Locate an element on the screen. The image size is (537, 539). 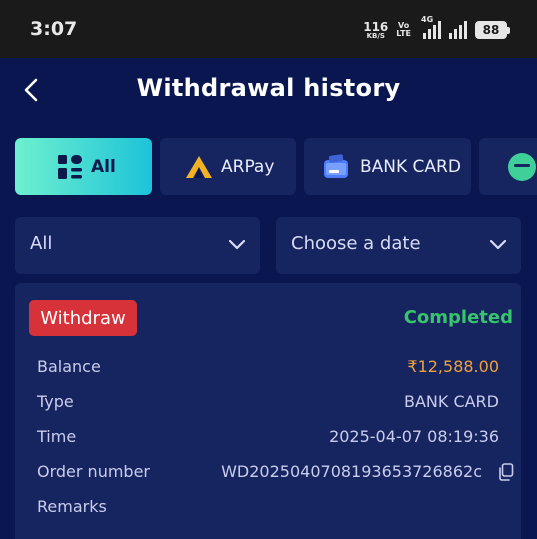
date-filter-placeholder: Choose a date is located at coordinates (356, 243).